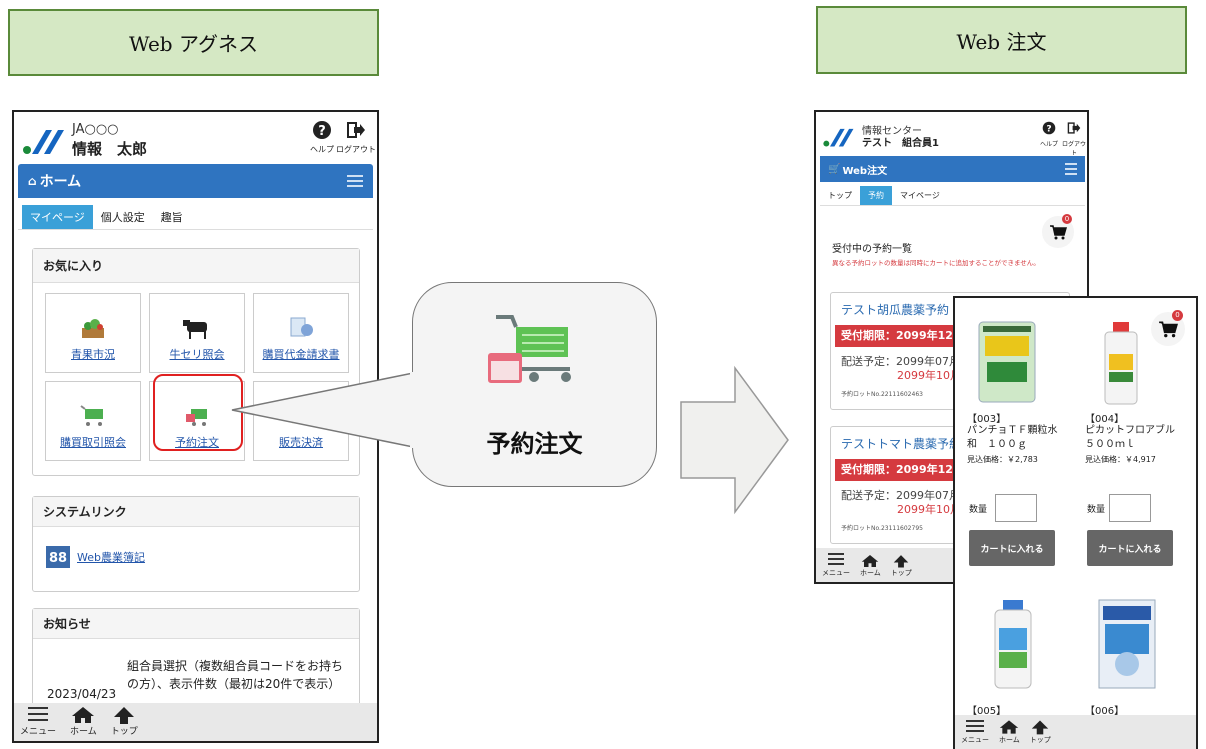 This screenshot has width=1206, height=749. Describe the element at coordinates (987, 419) in the screenshot. I see `product-code: 【003】` at that location.